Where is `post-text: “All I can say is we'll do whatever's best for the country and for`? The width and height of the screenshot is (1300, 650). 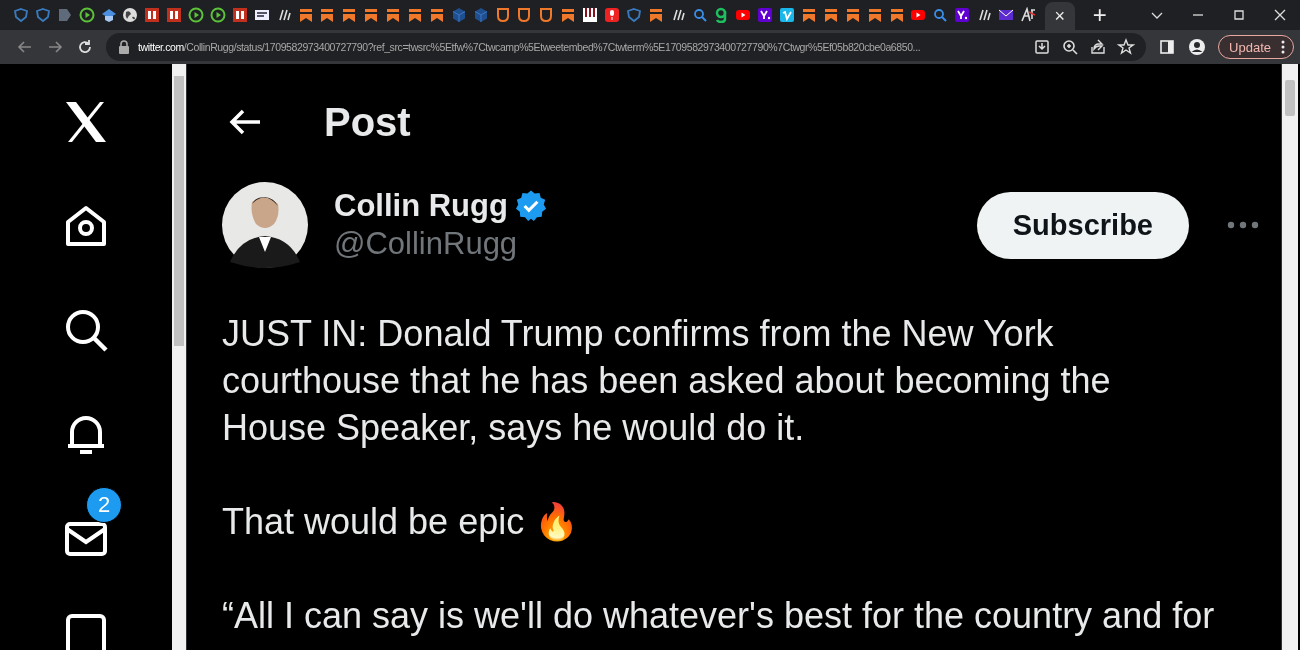 post-text: “All I can say is we'll do whatever's best for the country and for is located at coordinates (719, 616).